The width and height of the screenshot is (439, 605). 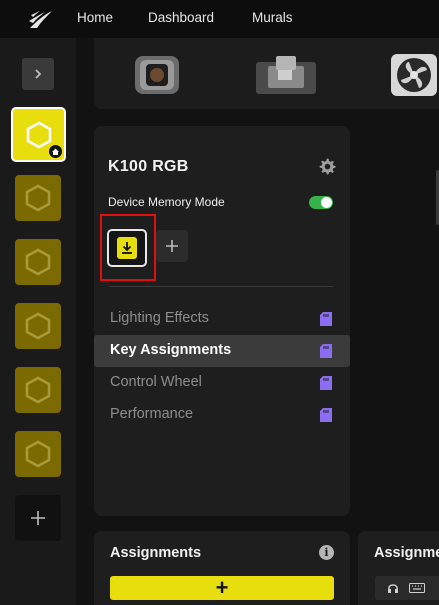 What do you see at coordinates (407, 588) in the screenshot?
I see `assignment-filter-bar` at bounding box center [407, 588].